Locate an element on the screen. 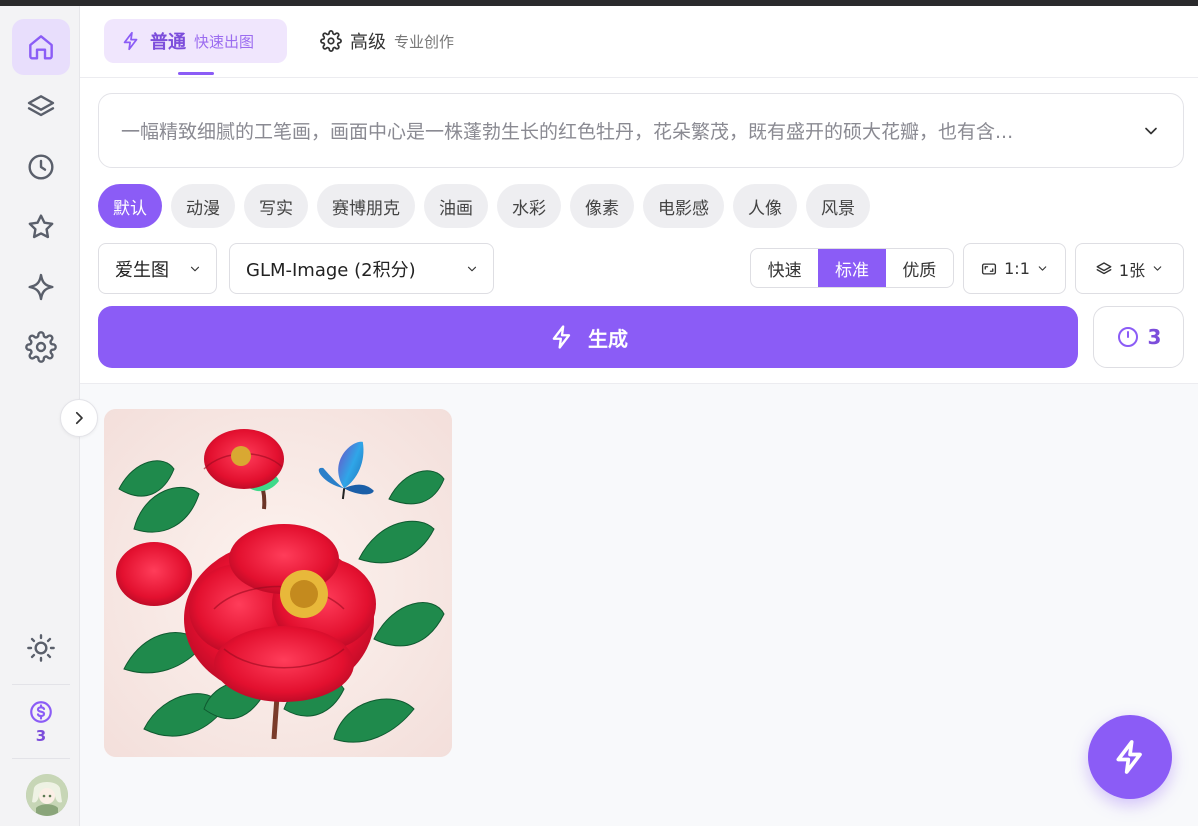 The width and height of the screenshot is (1198, 826). sidebar-item-favorites is located at coordinates (41, 227).